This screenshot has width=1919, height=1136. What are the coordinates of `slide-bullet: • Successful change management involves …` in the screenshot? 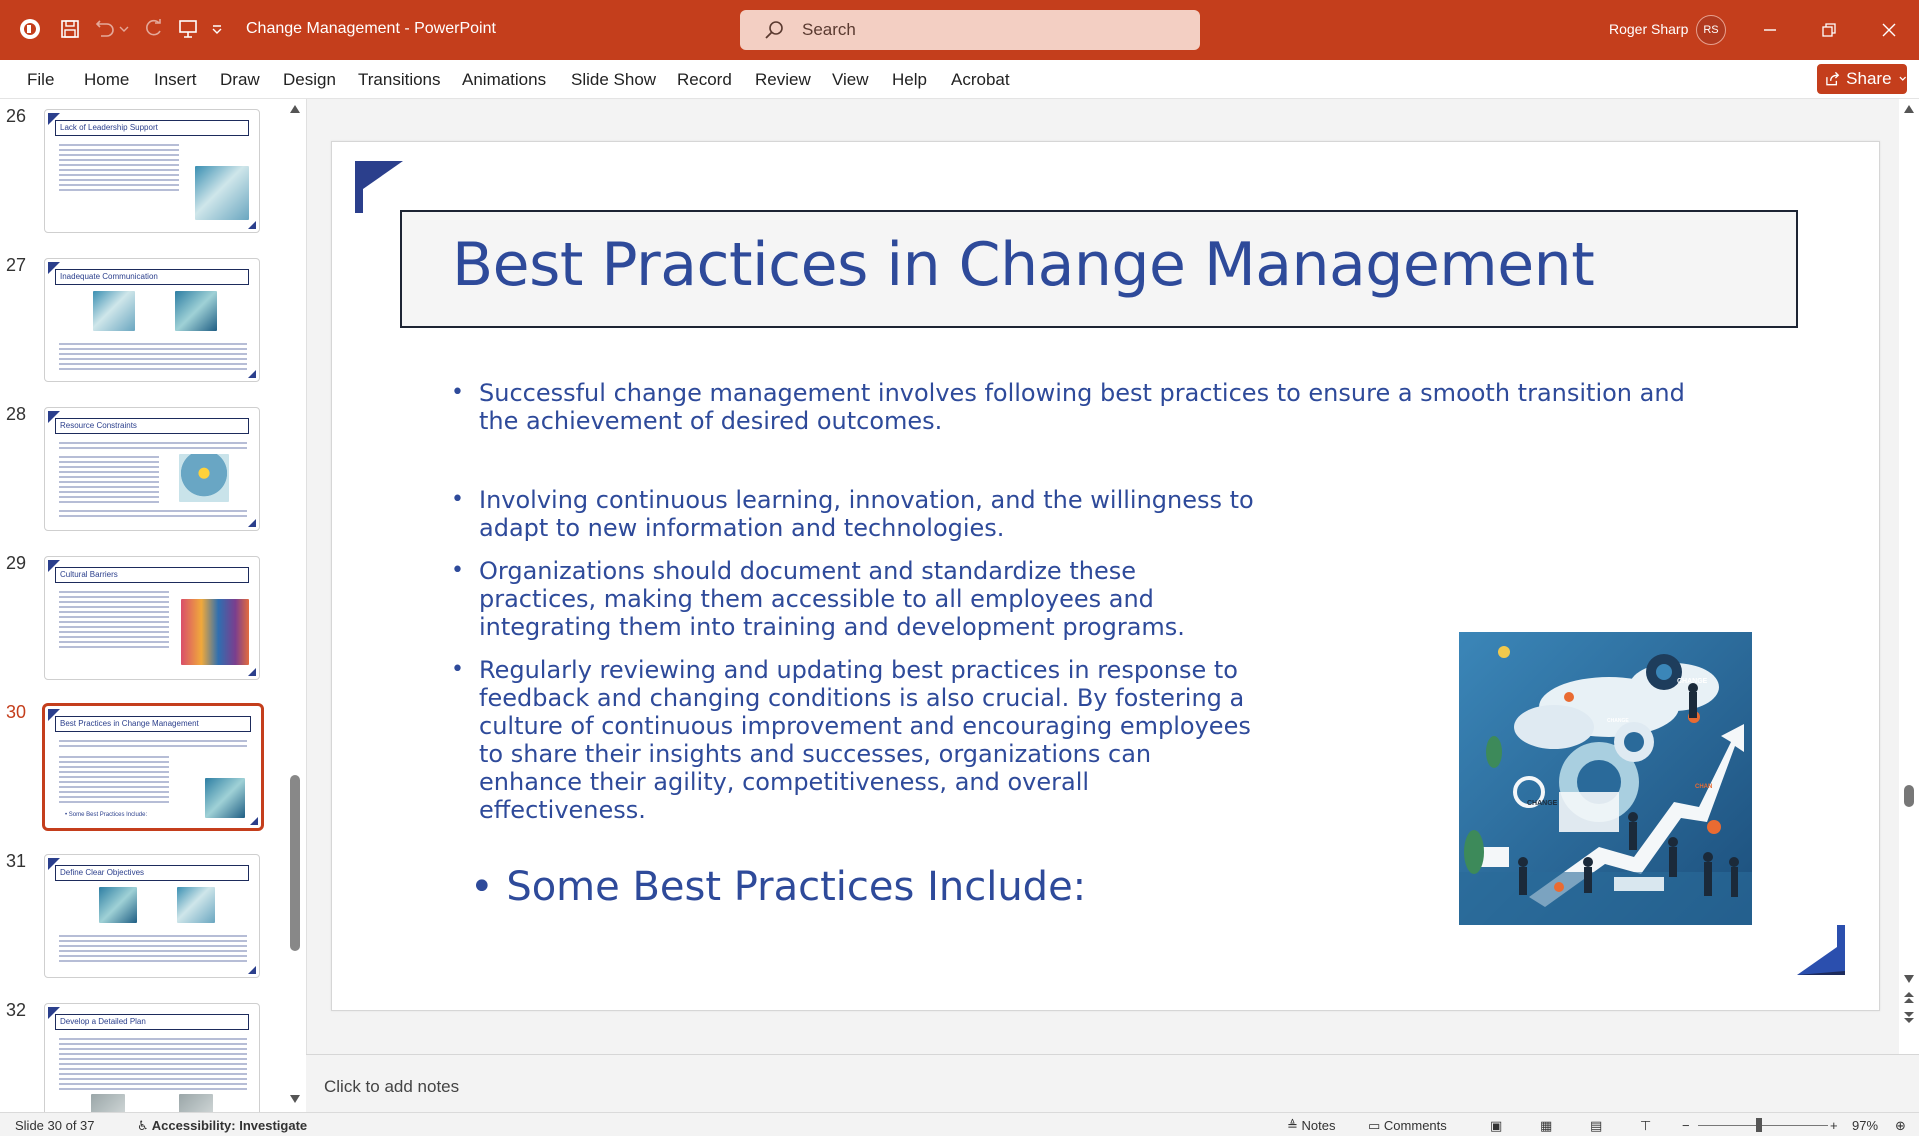 It's located at (1080, 407).